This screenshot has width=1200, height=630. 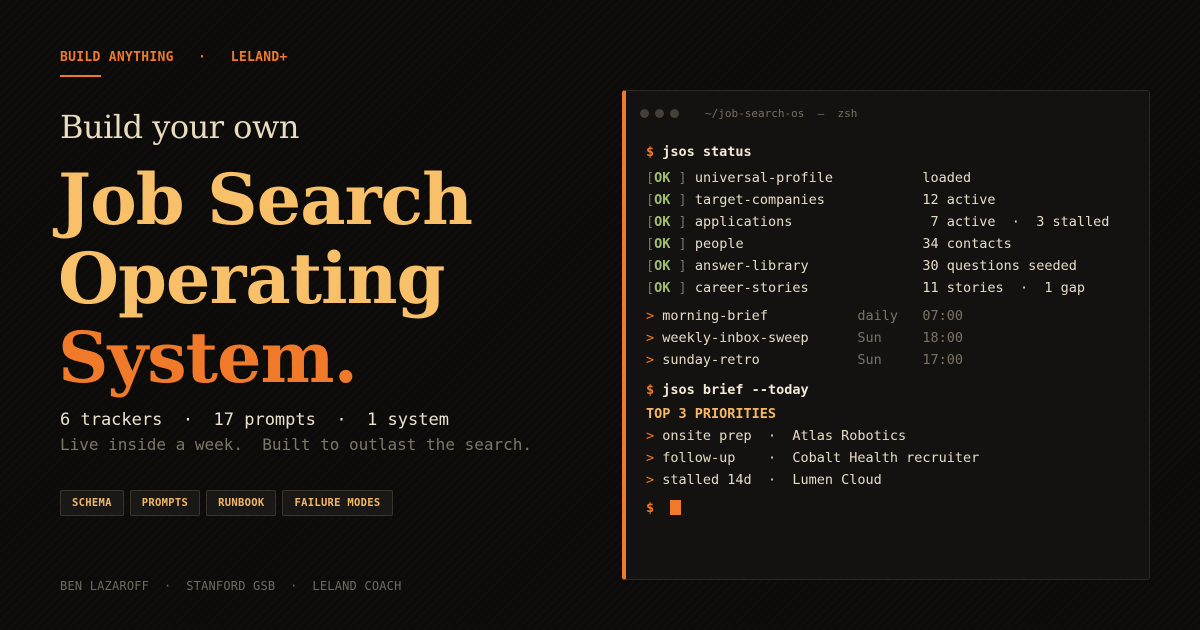 I want to click on priority-detail: Lumen Cloud, so click(x=837, y=480).